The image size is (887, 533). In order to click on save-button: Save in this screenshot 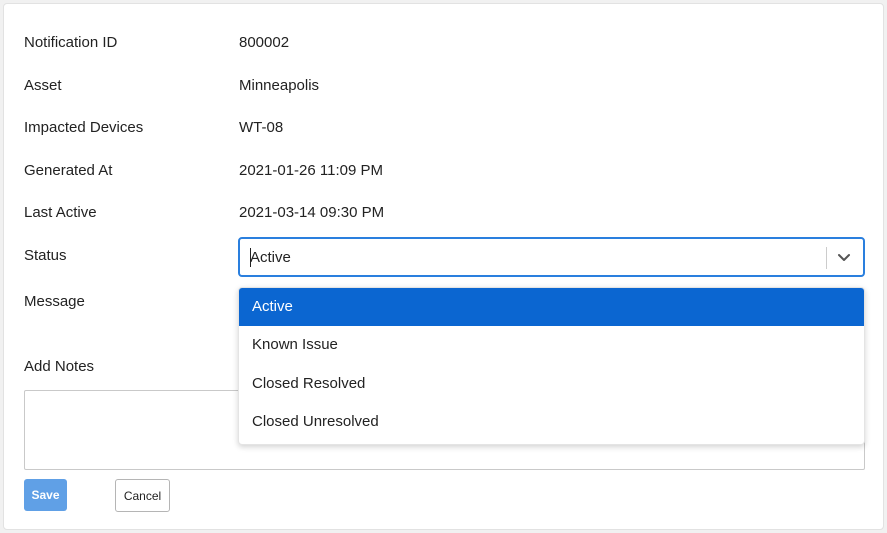, I will do `click(45, 495)`.